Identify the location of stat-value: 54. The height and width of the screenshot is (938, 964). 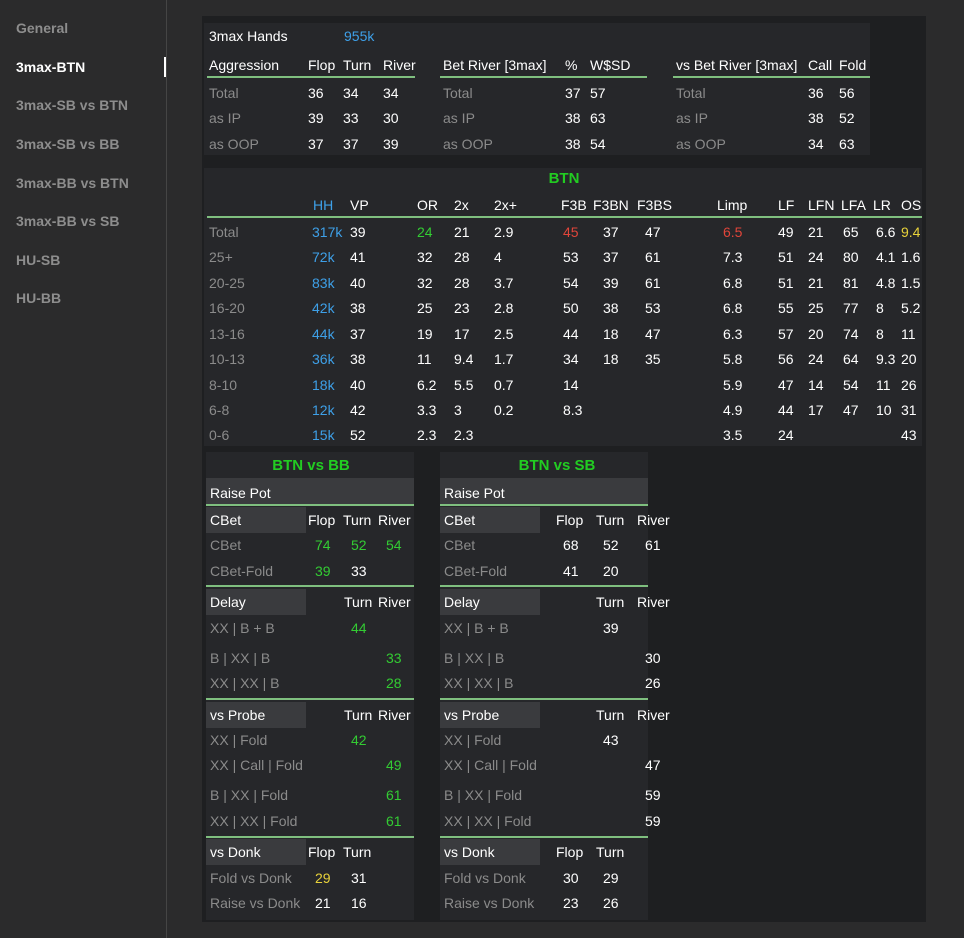
(394, 545).